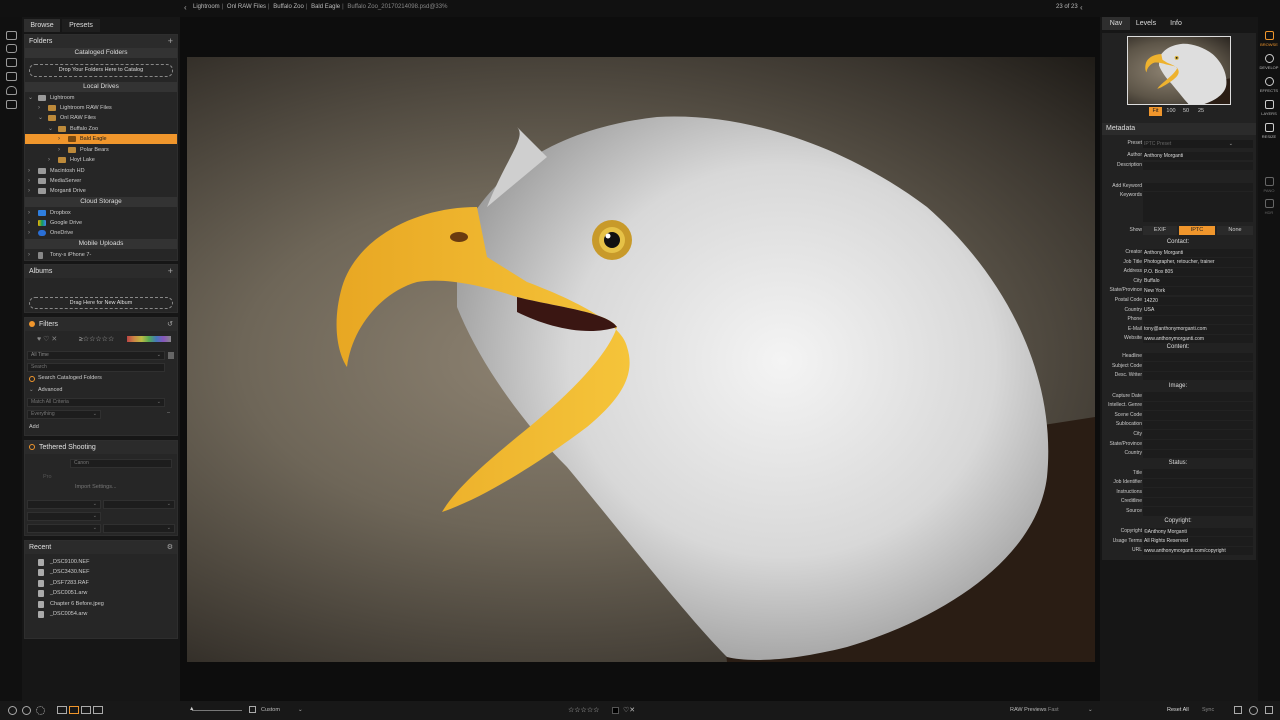 The height and width of the screenshot is (720, 1280). I want to click on tree-item-hoyt-lake: › Hoyt Lake, so click(101, 160).